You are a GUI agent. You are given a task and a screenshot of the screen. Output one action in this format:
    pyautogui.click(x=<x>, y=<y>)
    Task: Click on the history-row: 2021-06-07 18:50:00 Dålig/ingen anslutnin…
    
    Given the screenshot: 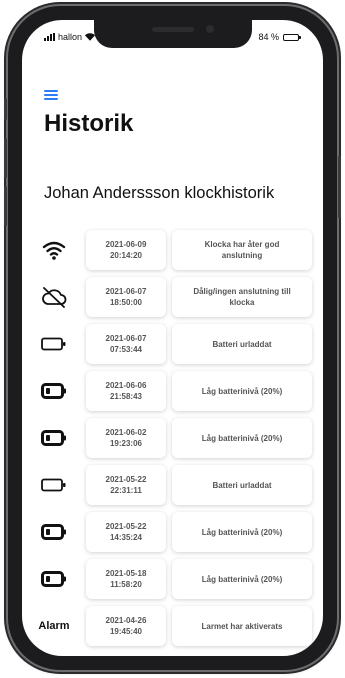 What is the action you would take?
    pyautogui.click(x=172, y=297)
    